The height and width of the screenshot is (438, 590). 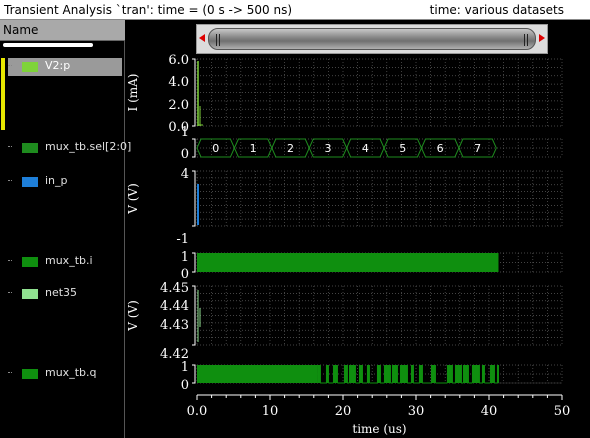 What do you see at coordinates (185, 174) in the screenshot?
I see `y-tick-label: 4` at bounding box center [185, 174].